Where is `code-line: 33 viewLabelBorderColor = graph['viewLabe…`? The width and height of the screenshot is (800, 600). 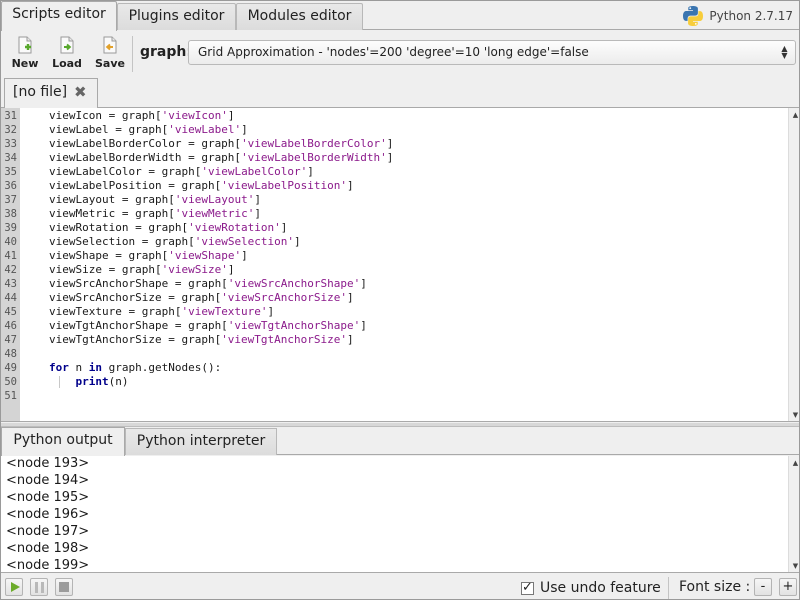
code-line: 33 viewLabelBorderColor = graph['viewLabe… is located at coordinates (197, 144).